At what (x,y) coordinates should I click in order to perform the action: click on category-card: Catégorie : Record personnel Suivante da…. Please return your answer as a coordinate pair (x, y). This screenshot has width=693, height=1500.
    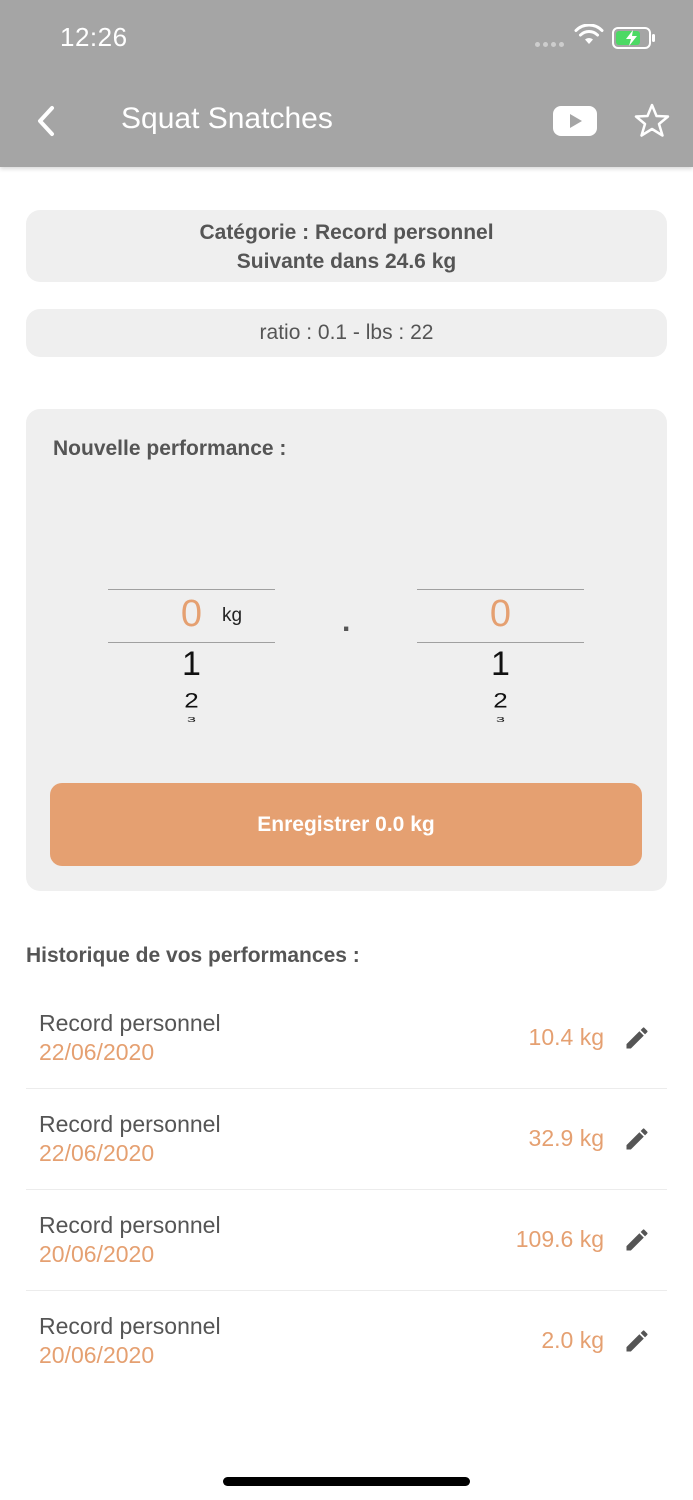
    Looking at the image, I should click on (346, 246).